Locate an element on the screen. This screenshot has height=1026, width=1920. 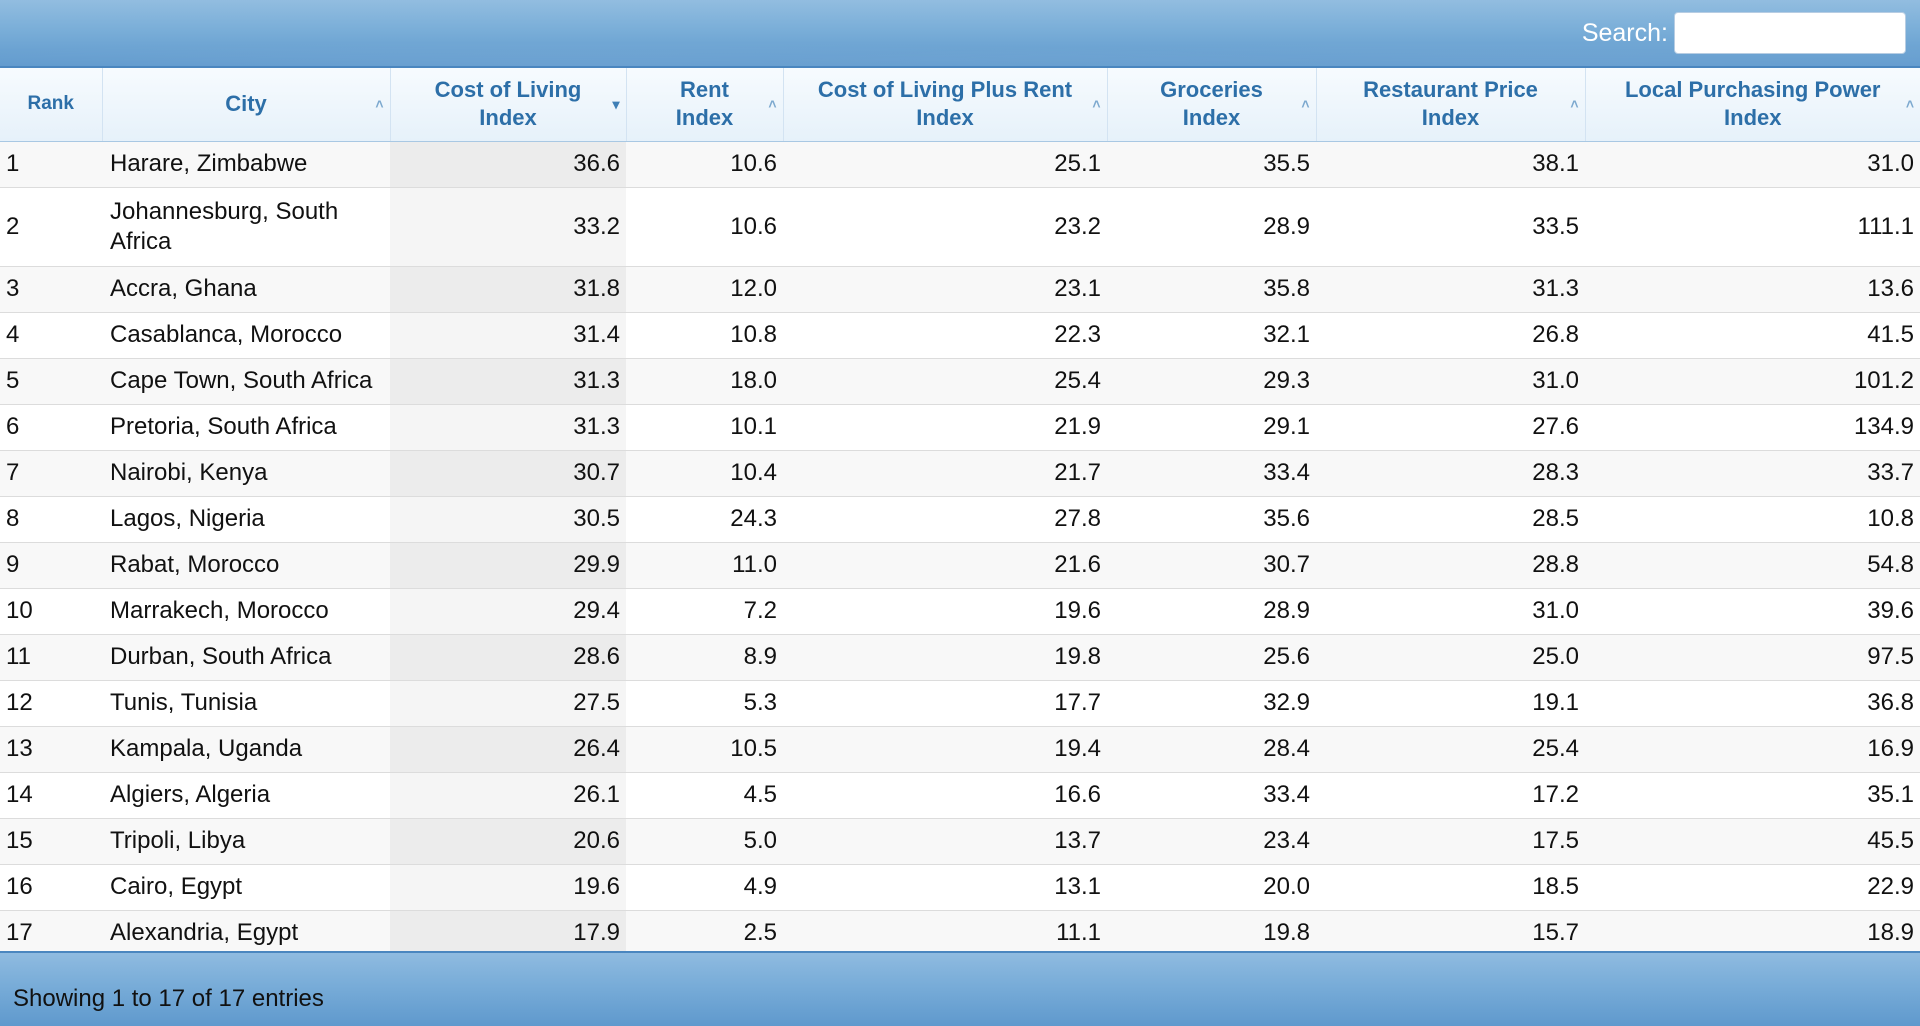
cell-cost-of-living-index: 26.4 is located at coordinates (508, 749).